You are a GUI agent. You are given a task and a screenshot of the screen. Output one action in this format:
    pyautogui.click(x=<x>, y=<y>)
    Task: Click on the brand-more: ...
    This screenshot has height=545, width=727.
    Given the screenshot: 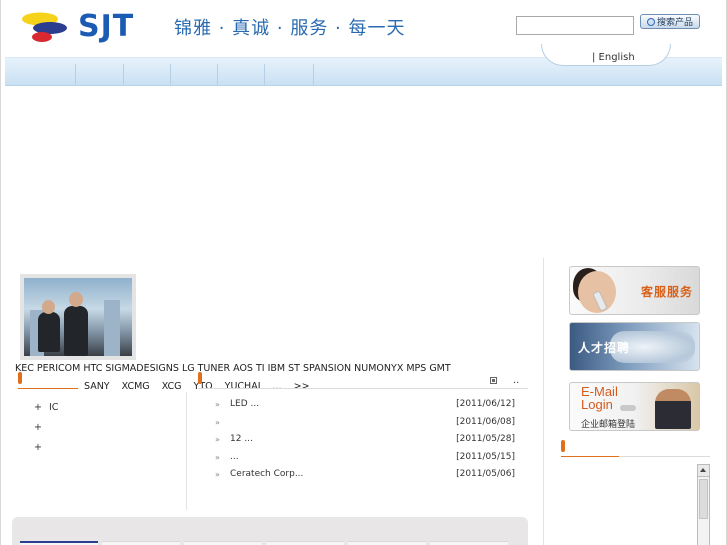 What is the action you would take?
    pyautogui.click(x=277, y=386)
    